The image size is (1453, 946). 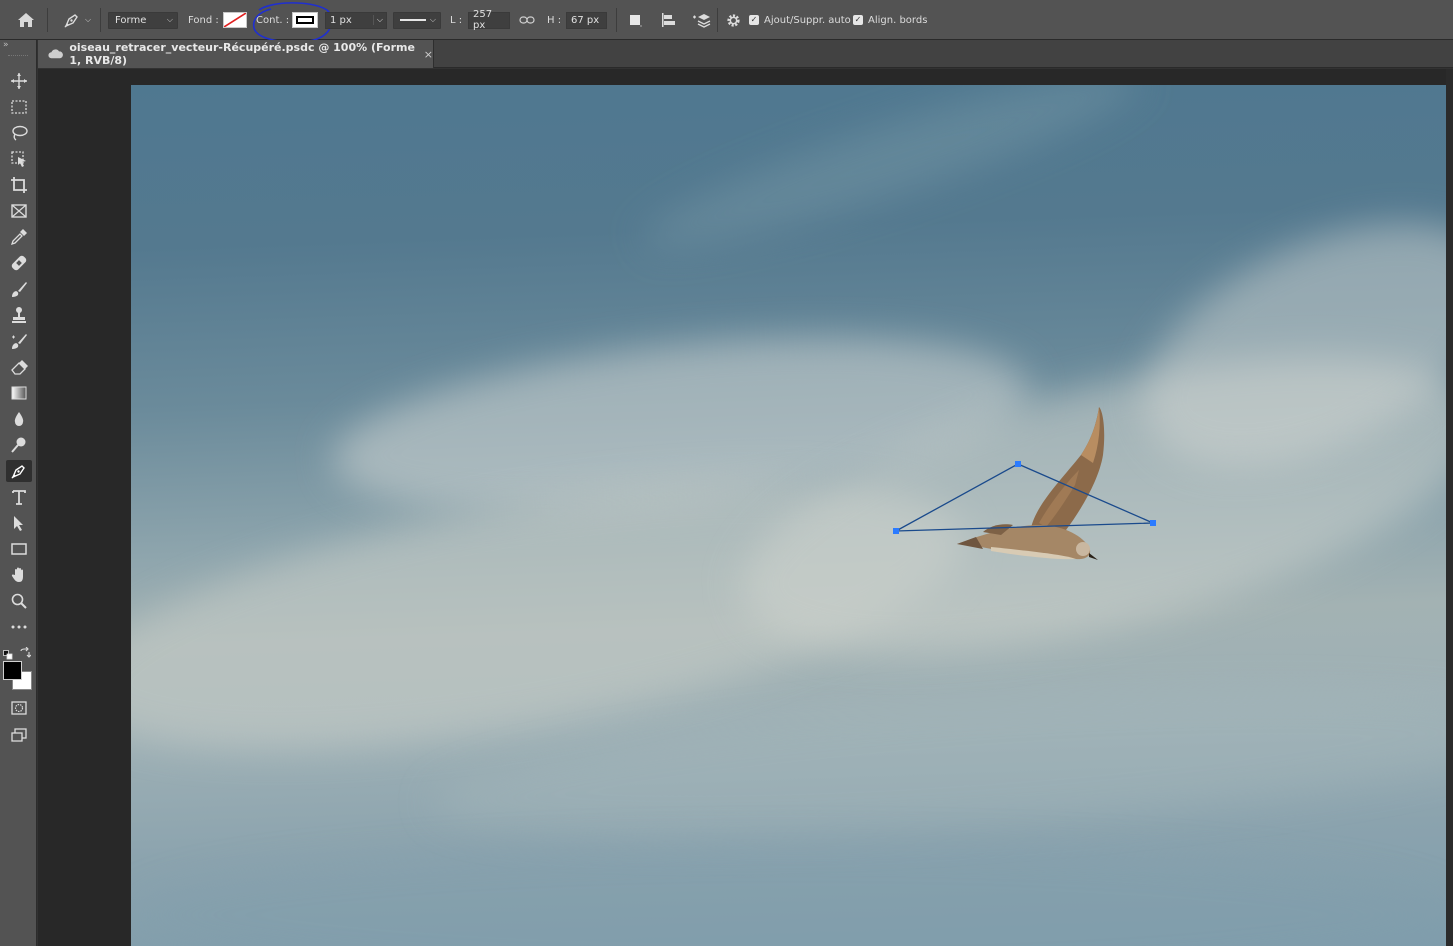 What do you see at coordinates (554, 20) in the screenshot?
I see `height-label: H :` at bounding box center [554, 20].